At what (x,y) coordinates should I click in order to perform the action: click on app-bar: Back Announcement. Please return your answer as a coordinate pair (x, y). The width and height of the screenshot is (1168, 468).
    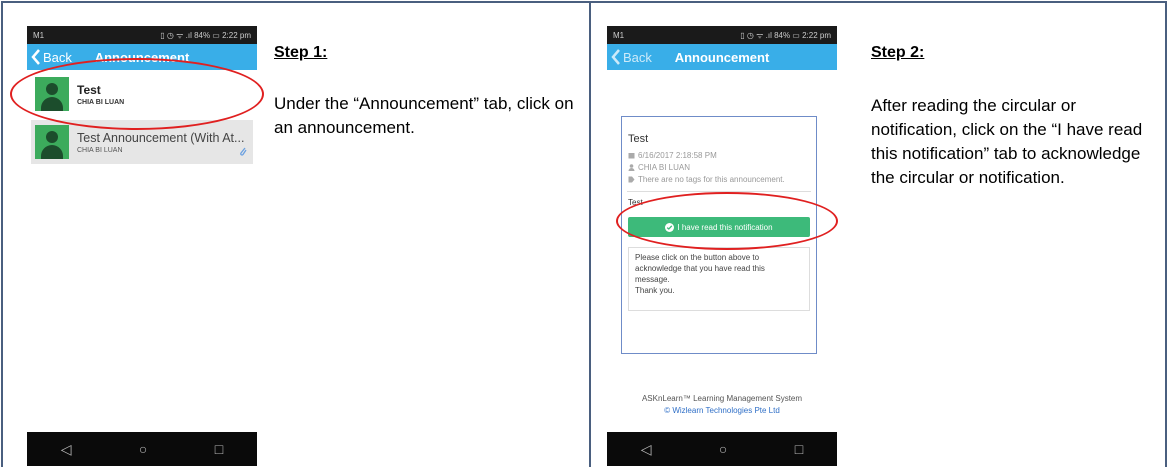
    Looking at the image, I should click on (722, 57).